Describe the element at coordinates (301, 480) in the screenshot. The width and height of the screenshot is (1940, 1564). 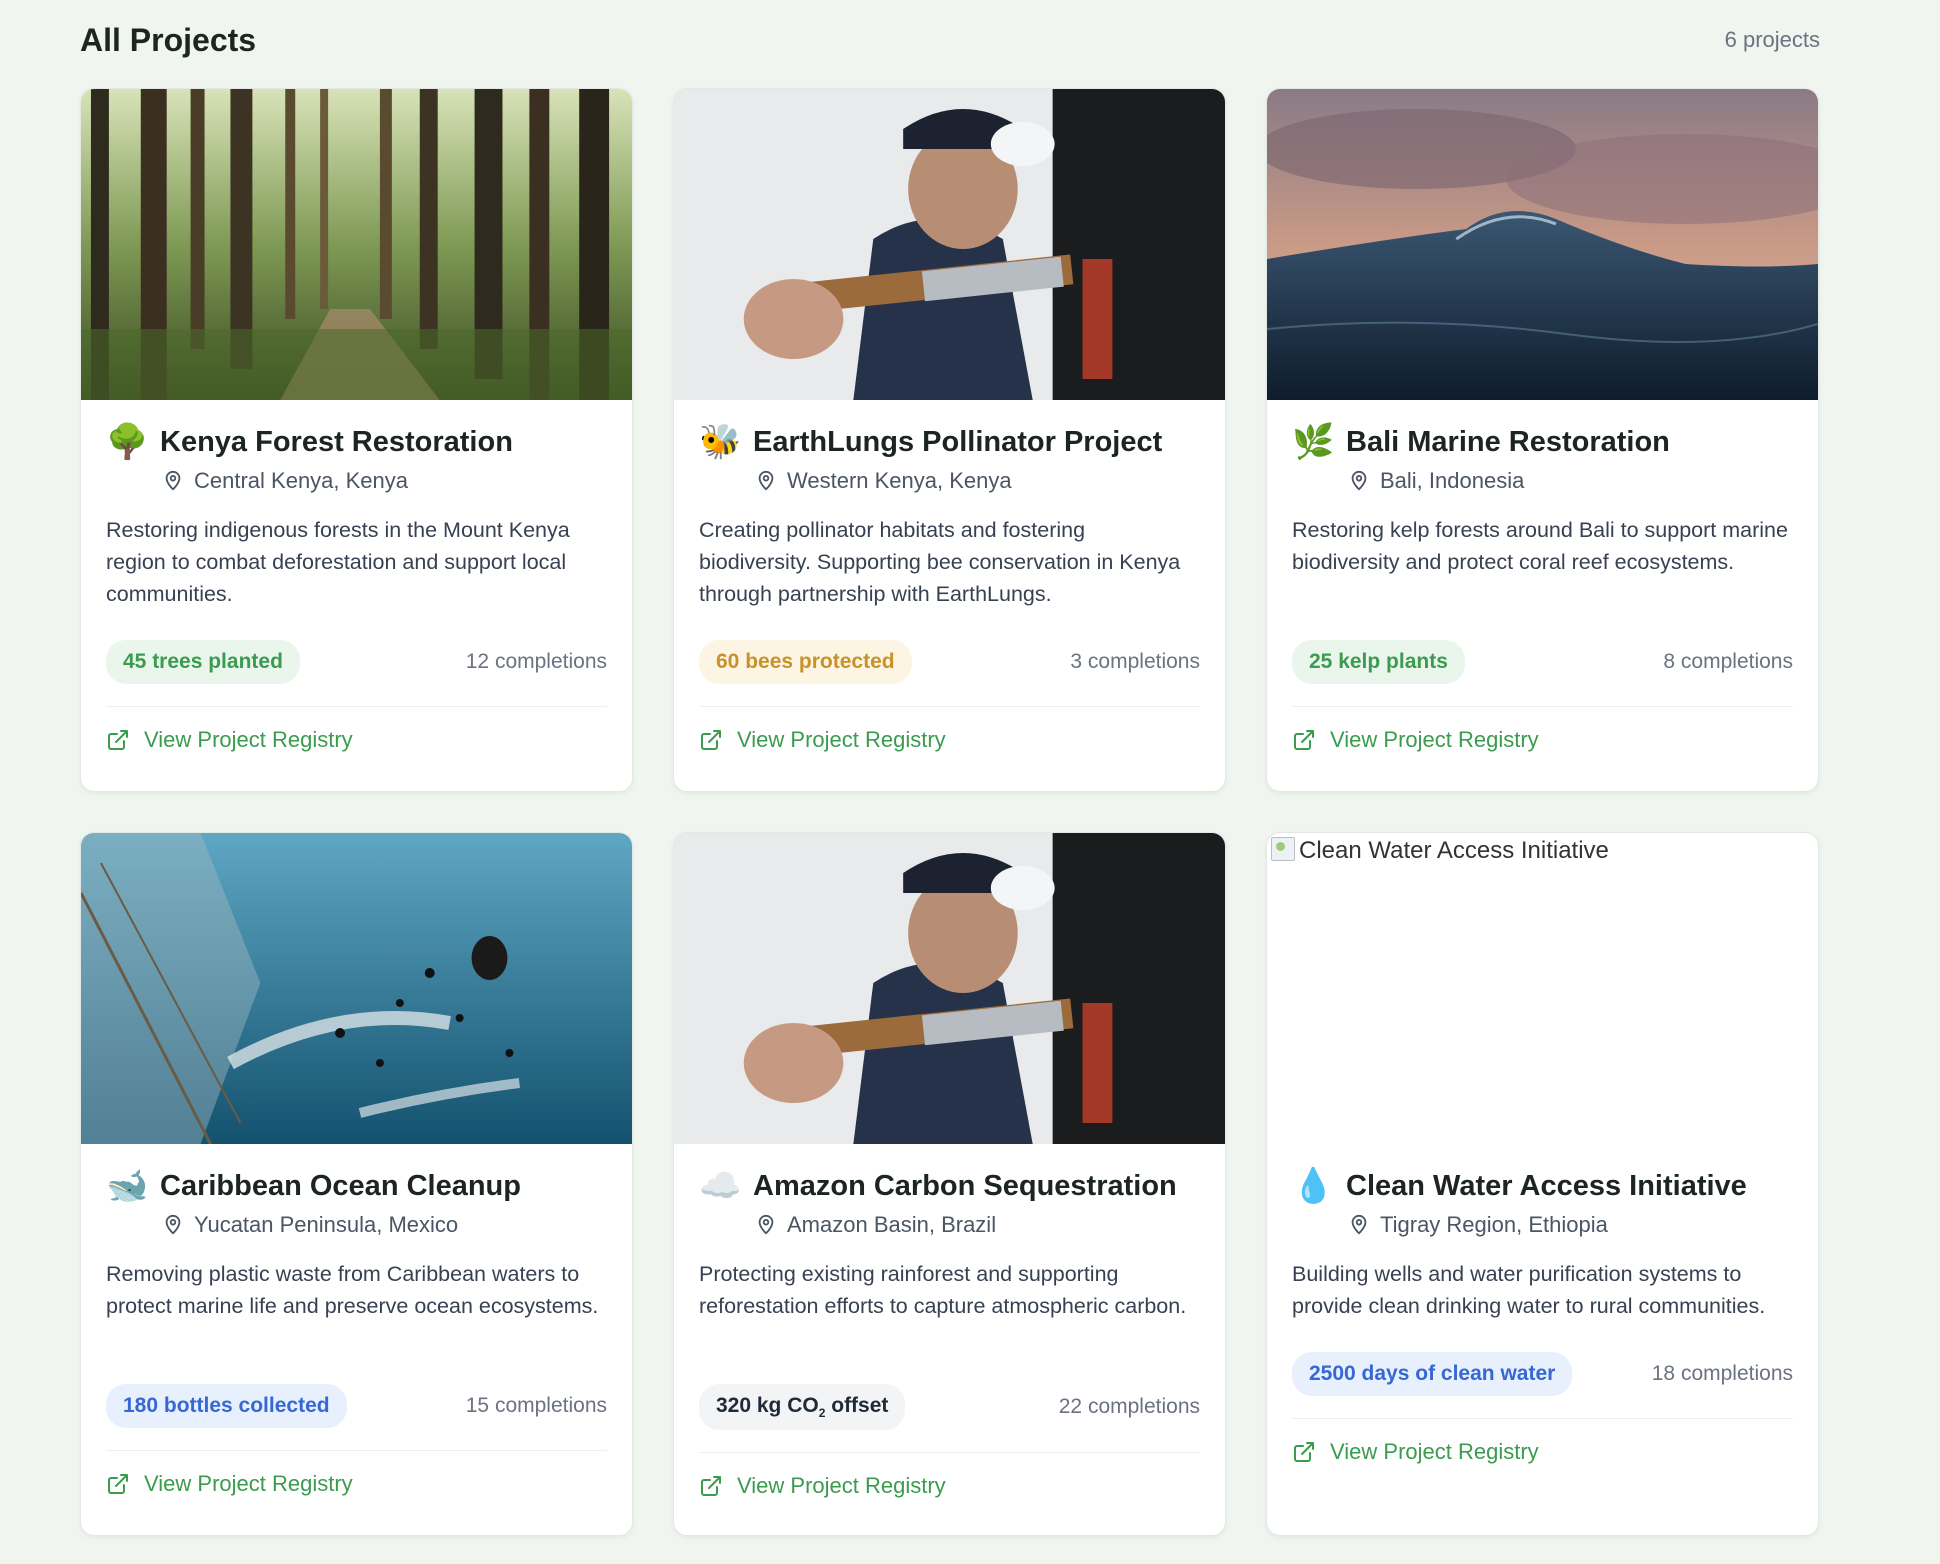
I see `location-text: Central Kenya, Kenya` at that location.